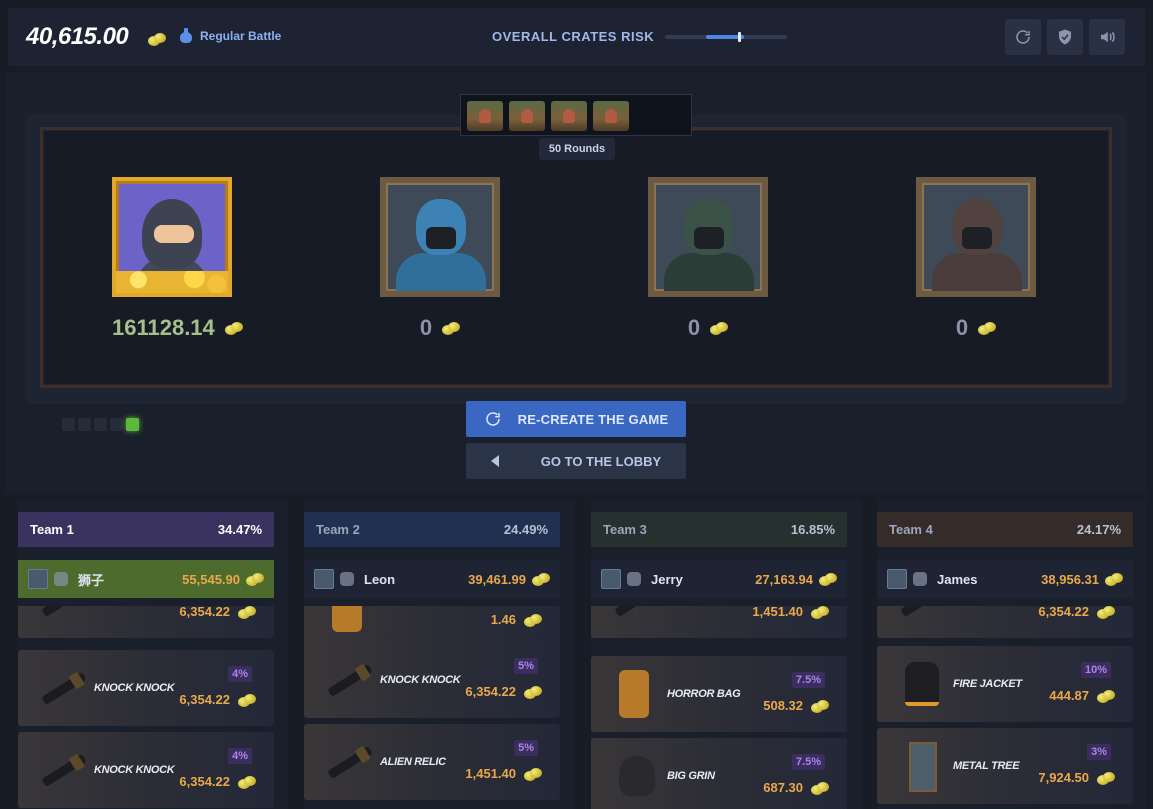 The width and height of the screenshot is (1153, 809). I want to click on team-player-row: Jerry 27,163.94, so click(719, 579).